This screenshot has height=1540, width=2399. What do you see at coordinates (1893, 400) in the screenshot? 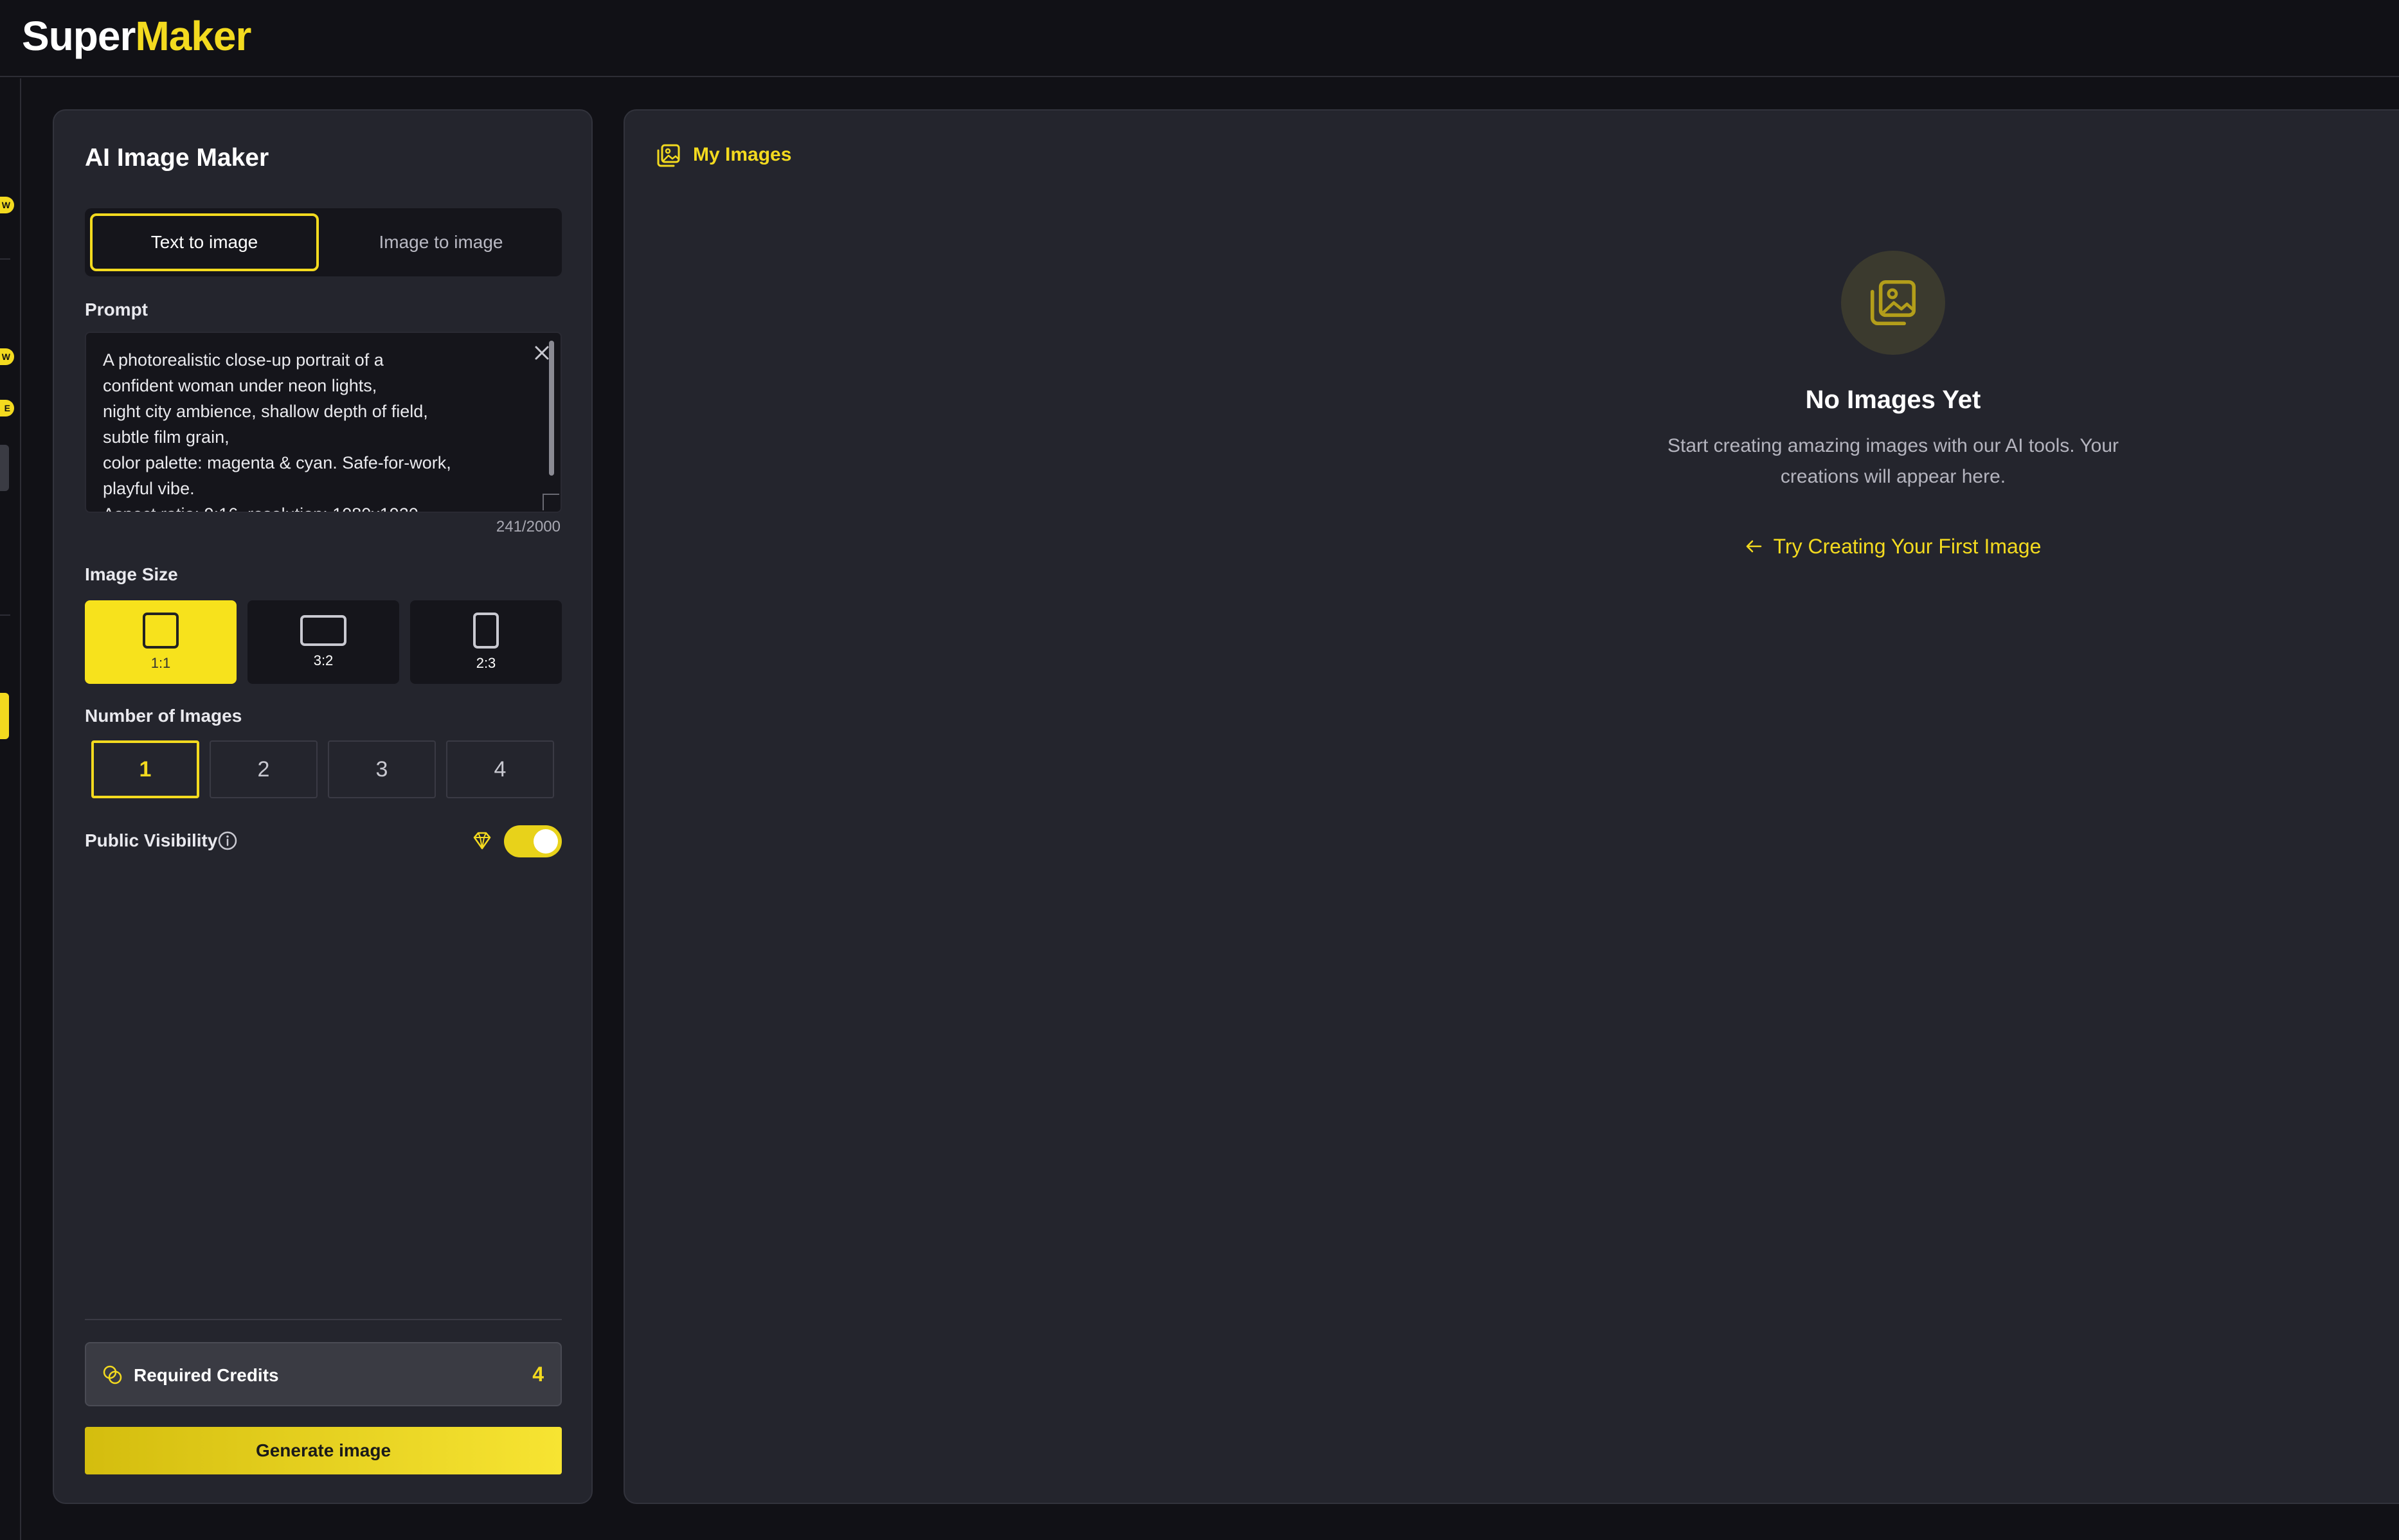
I see `empty-state-title: No Images Yet` at bounding box center [1893, 400].